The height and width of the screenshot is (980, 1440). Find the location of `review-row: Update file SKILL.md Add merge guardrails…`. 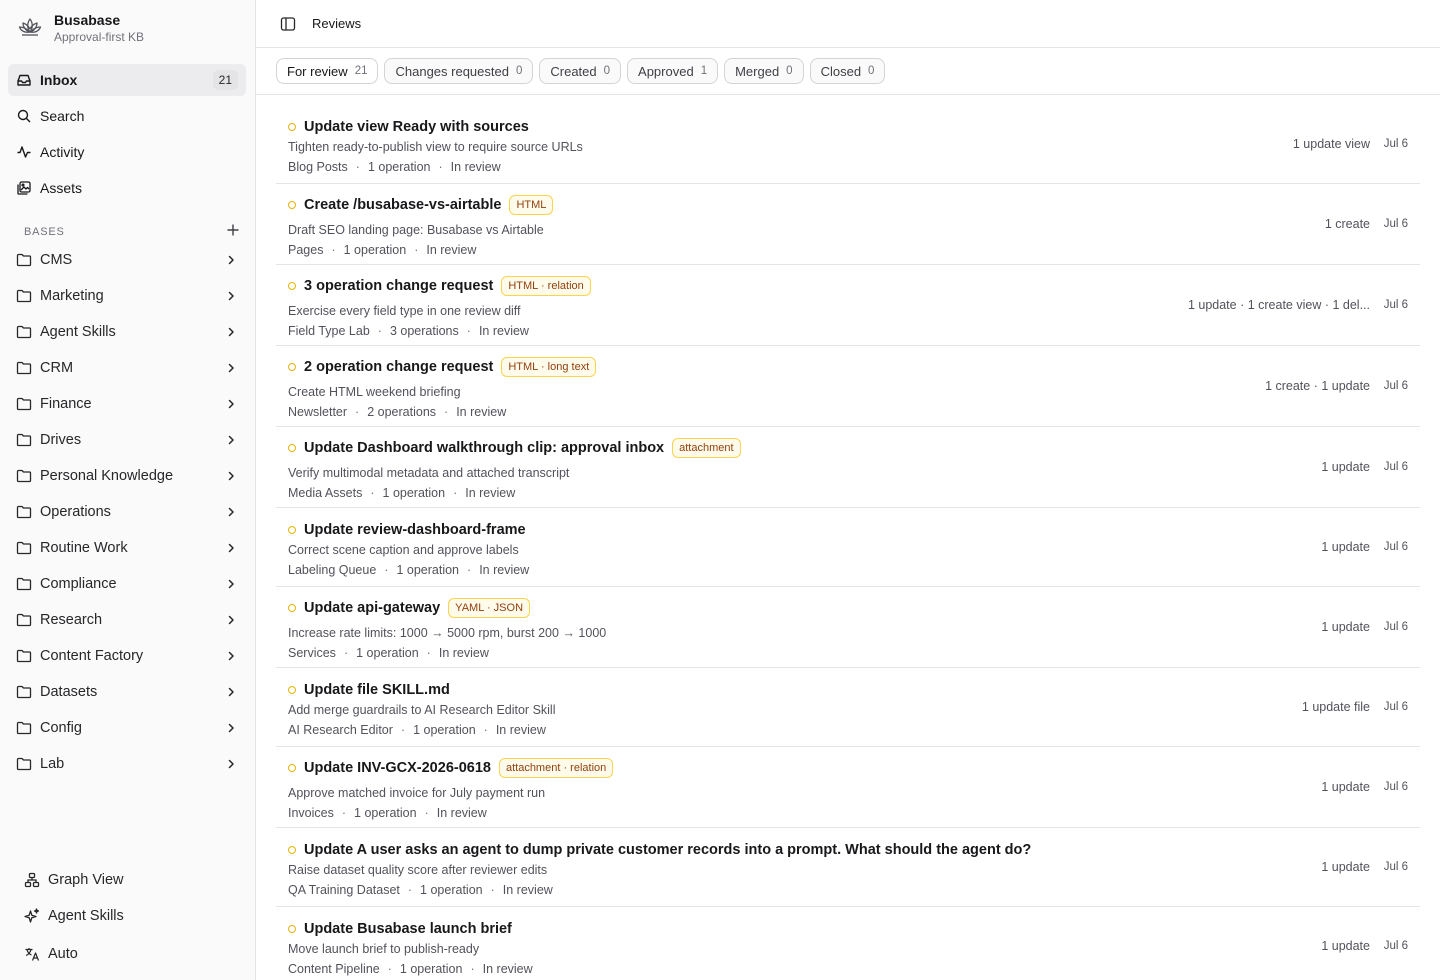

review-row: Update file SKILL.md Add merge guardrails… is located at coordinates (848, 707).